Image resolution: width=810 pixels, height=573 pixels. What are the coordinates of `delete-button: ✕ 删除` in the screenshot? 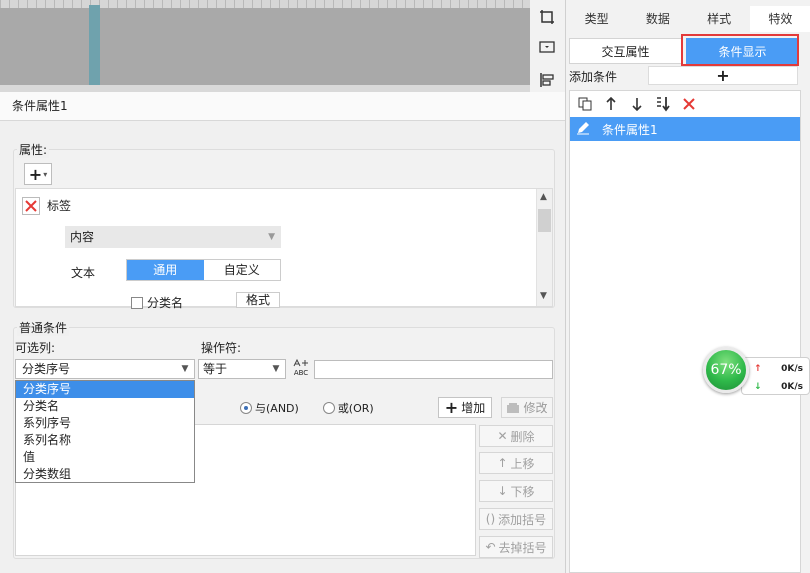 It's located at (516, 436).